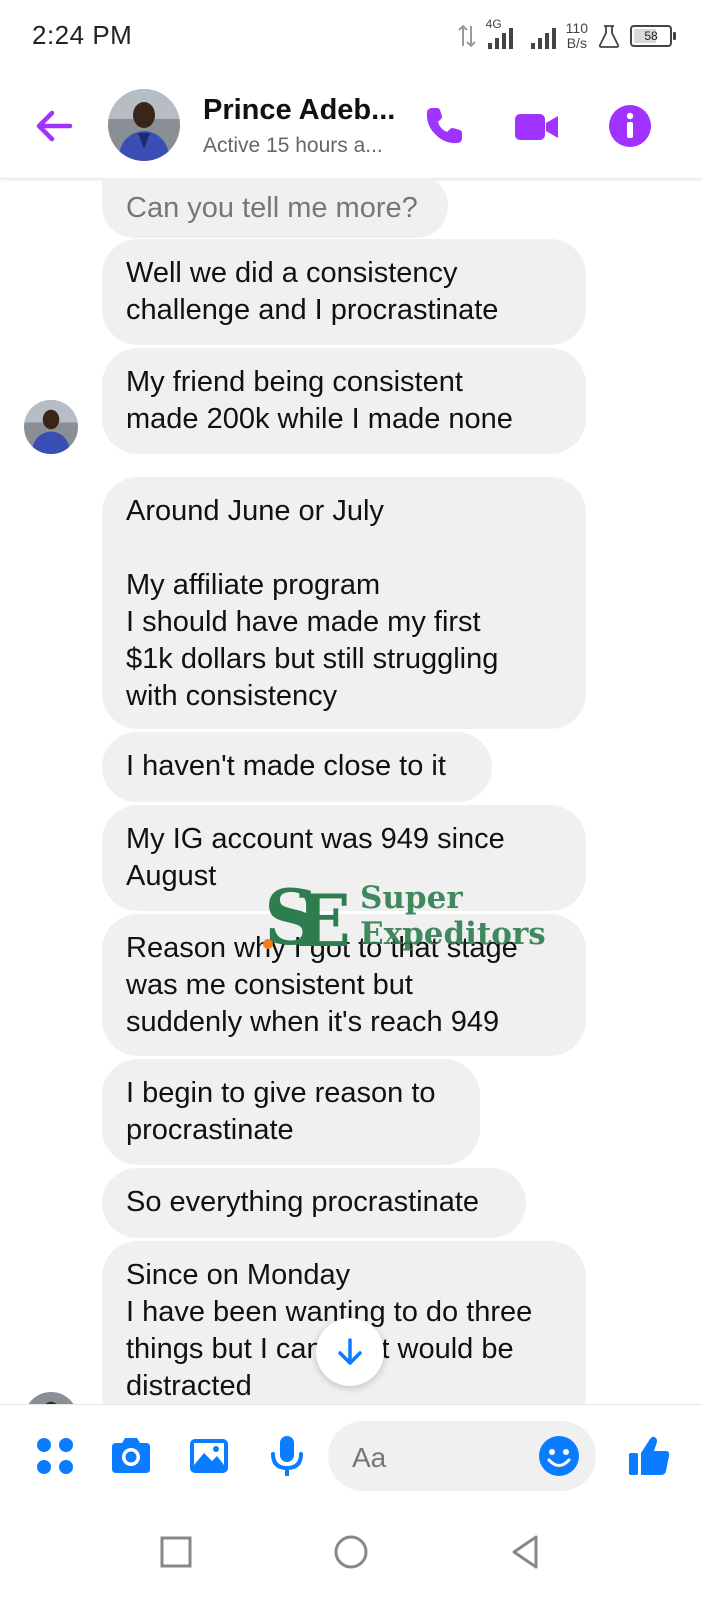  What do you see at coordinates (536, 126) in the screenshot?
I see `video-call-icon` at bounding box center [536, 126].